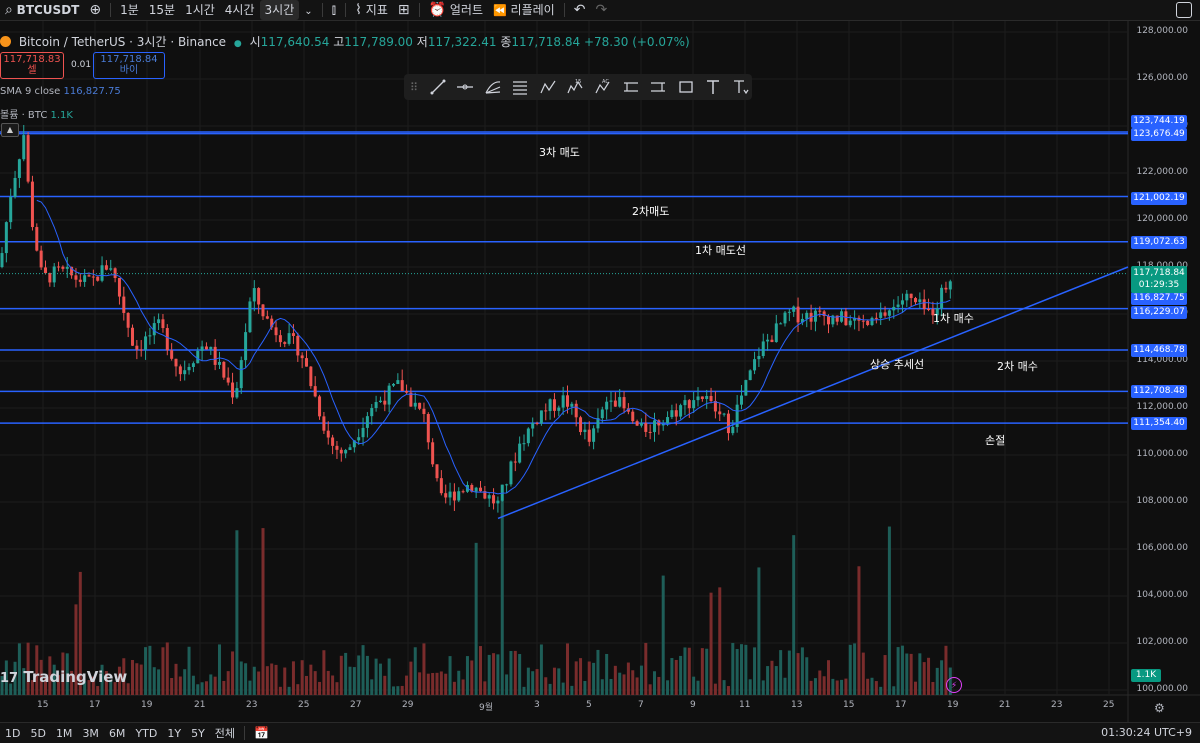 The height and width of the screenshot is (743, 1200). I want to click on annotation-buy2: 2차 매수, so click(1017, 366).